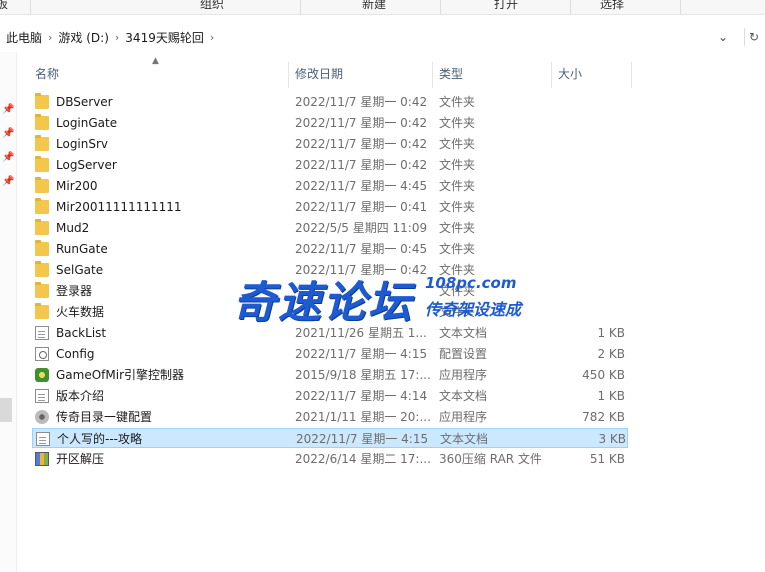 The height and width of the screenshot is (572, 765). Describe the element at coordinates (493, 74) in the screenshot. I see `column-header-type: 类型` at that location.